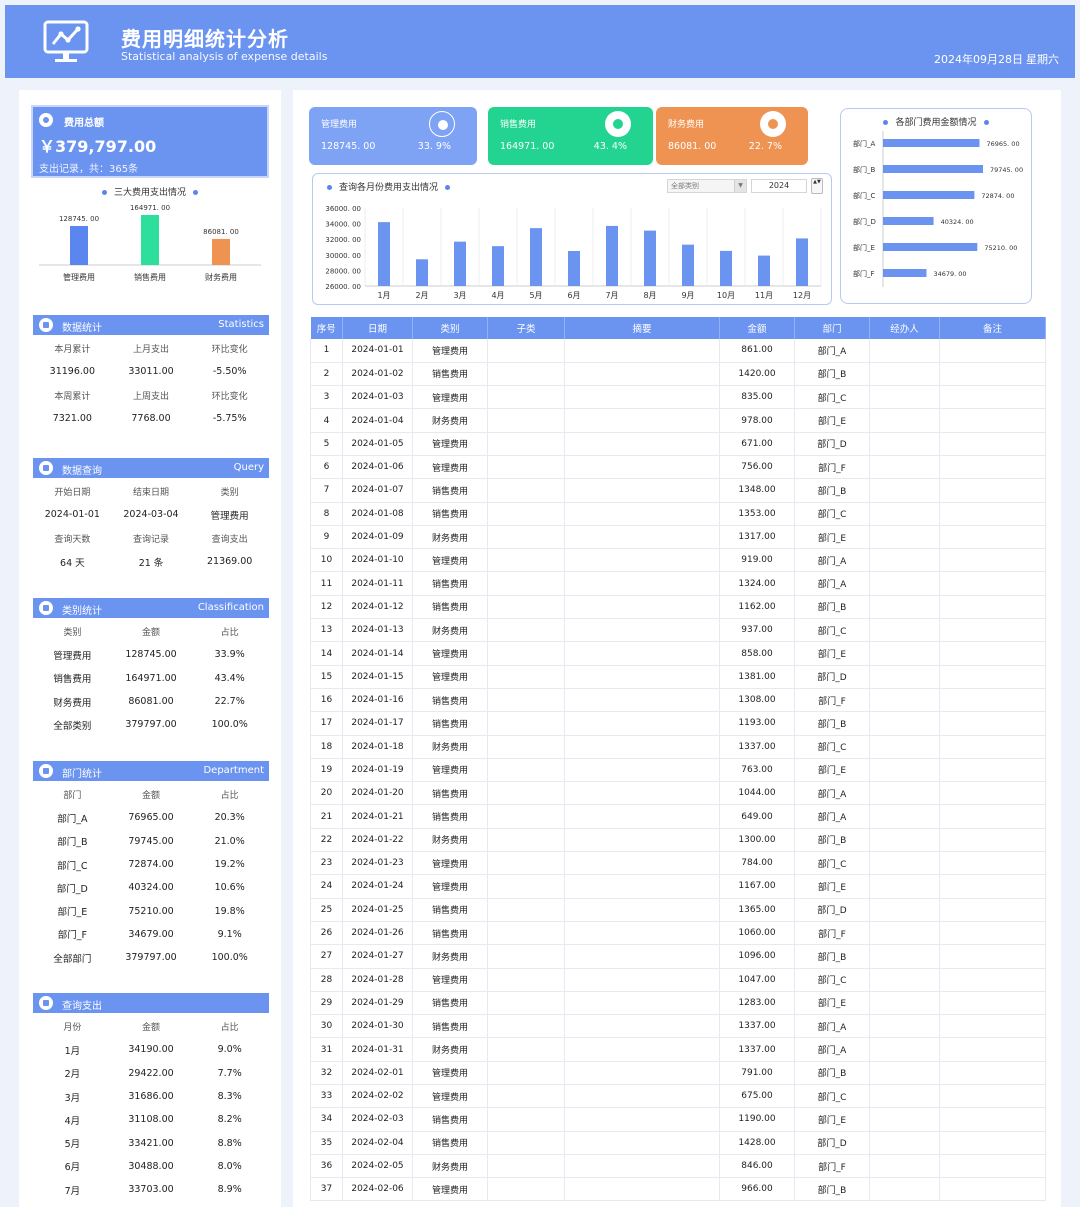 The width and height of the screenshot is (1080, 1207). I want to click on table-cell: 36, so click(326, 1166).